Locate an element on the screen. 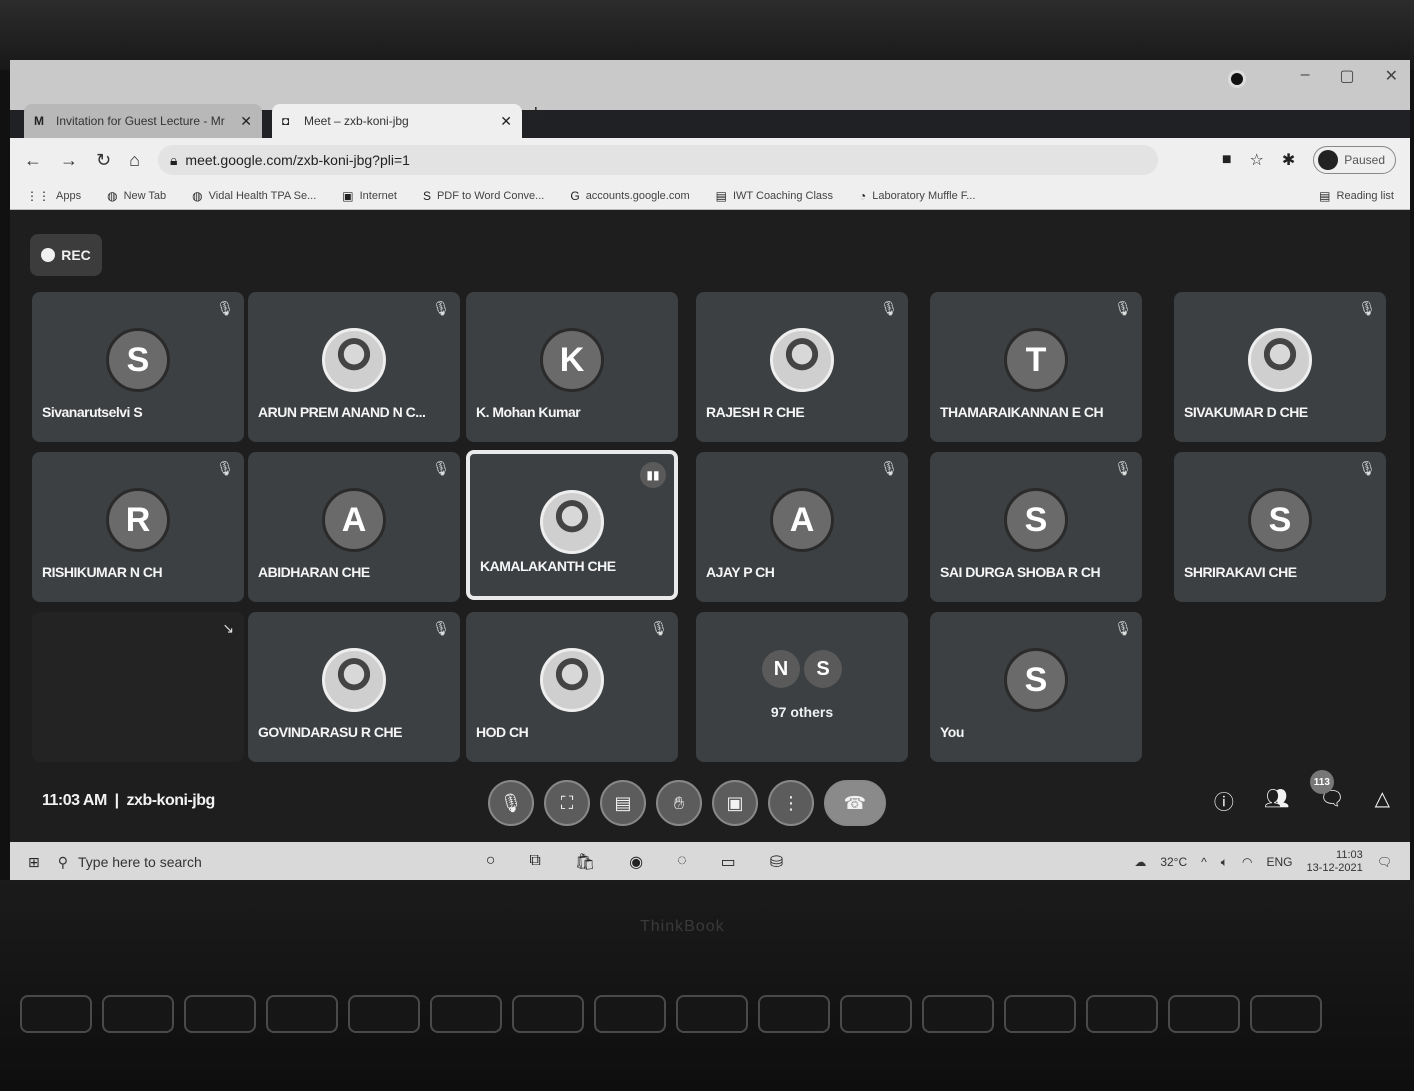  bookmark-new-tab: ◍ New Tab is located at coordinates (136, 196).